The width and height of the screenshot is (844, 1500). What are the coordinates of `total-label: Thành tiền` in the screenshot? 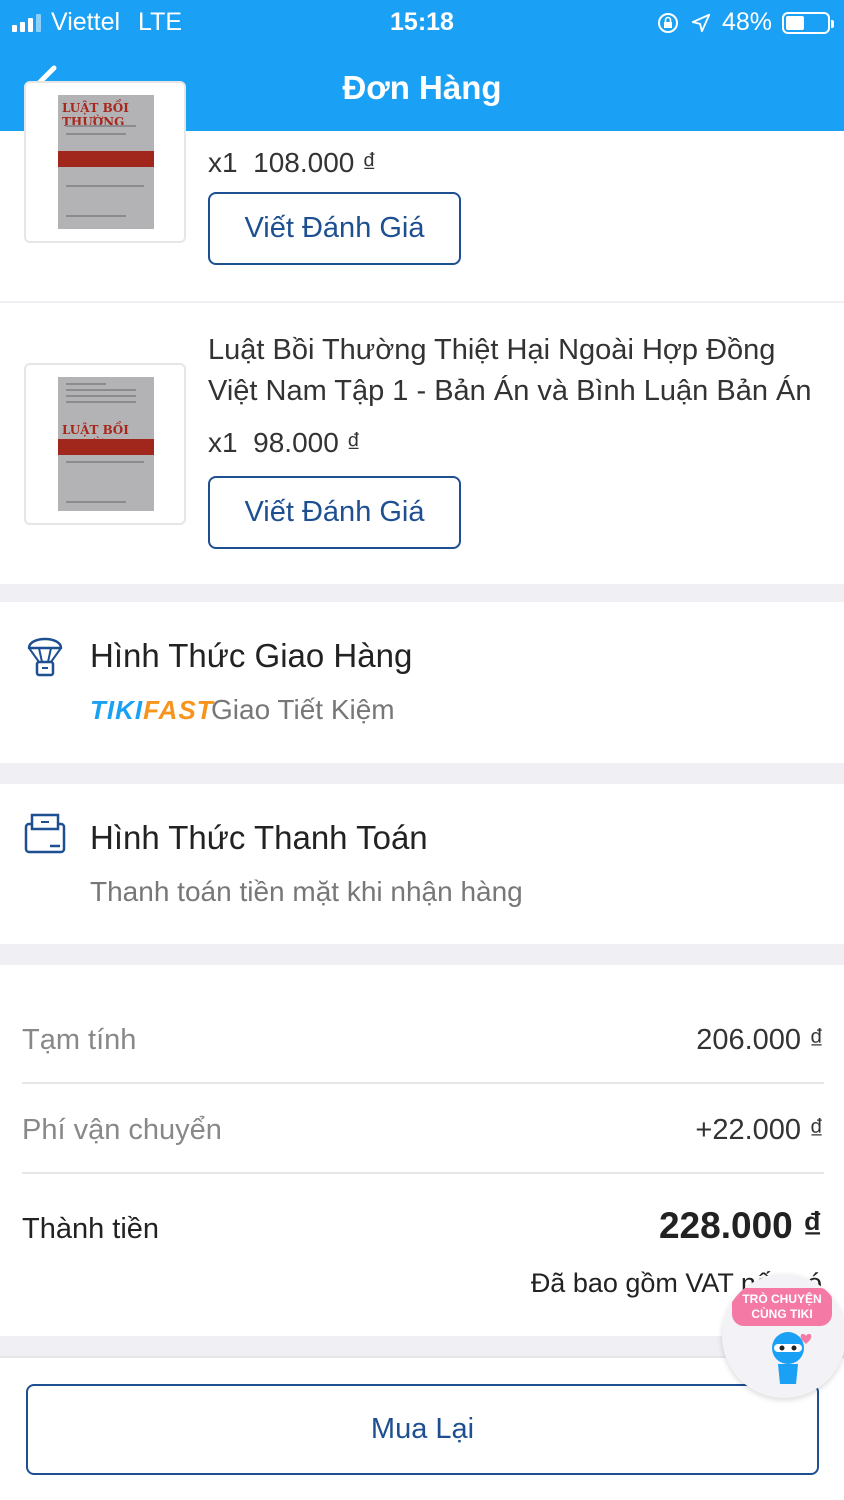 It's located at (91, 1229).